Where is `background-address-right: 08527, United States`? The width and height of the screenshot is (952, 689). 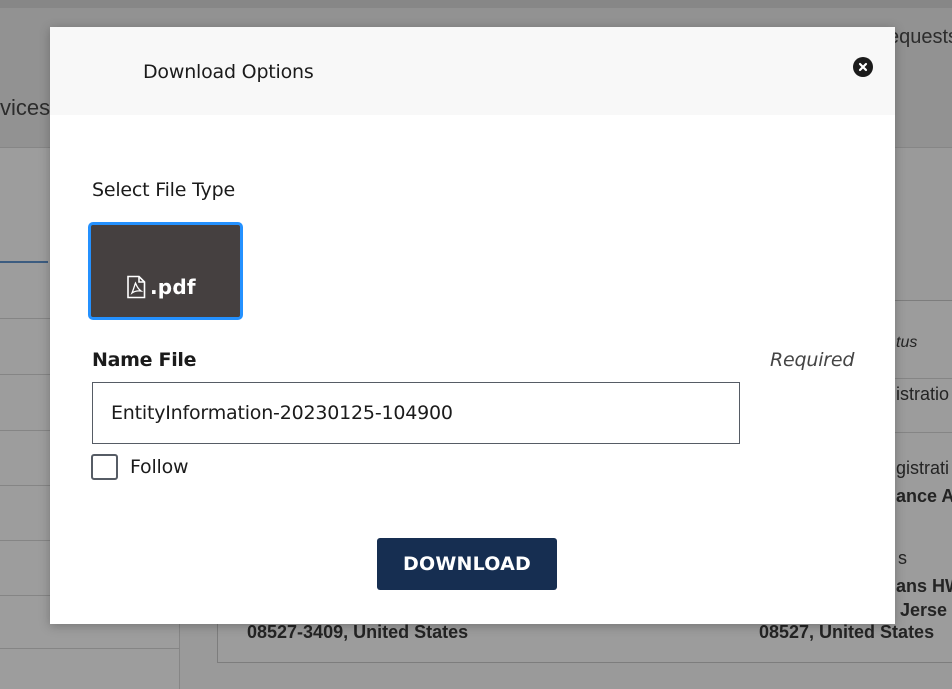
background-address-right: 08527, United States is located at coordinates (847, 632).